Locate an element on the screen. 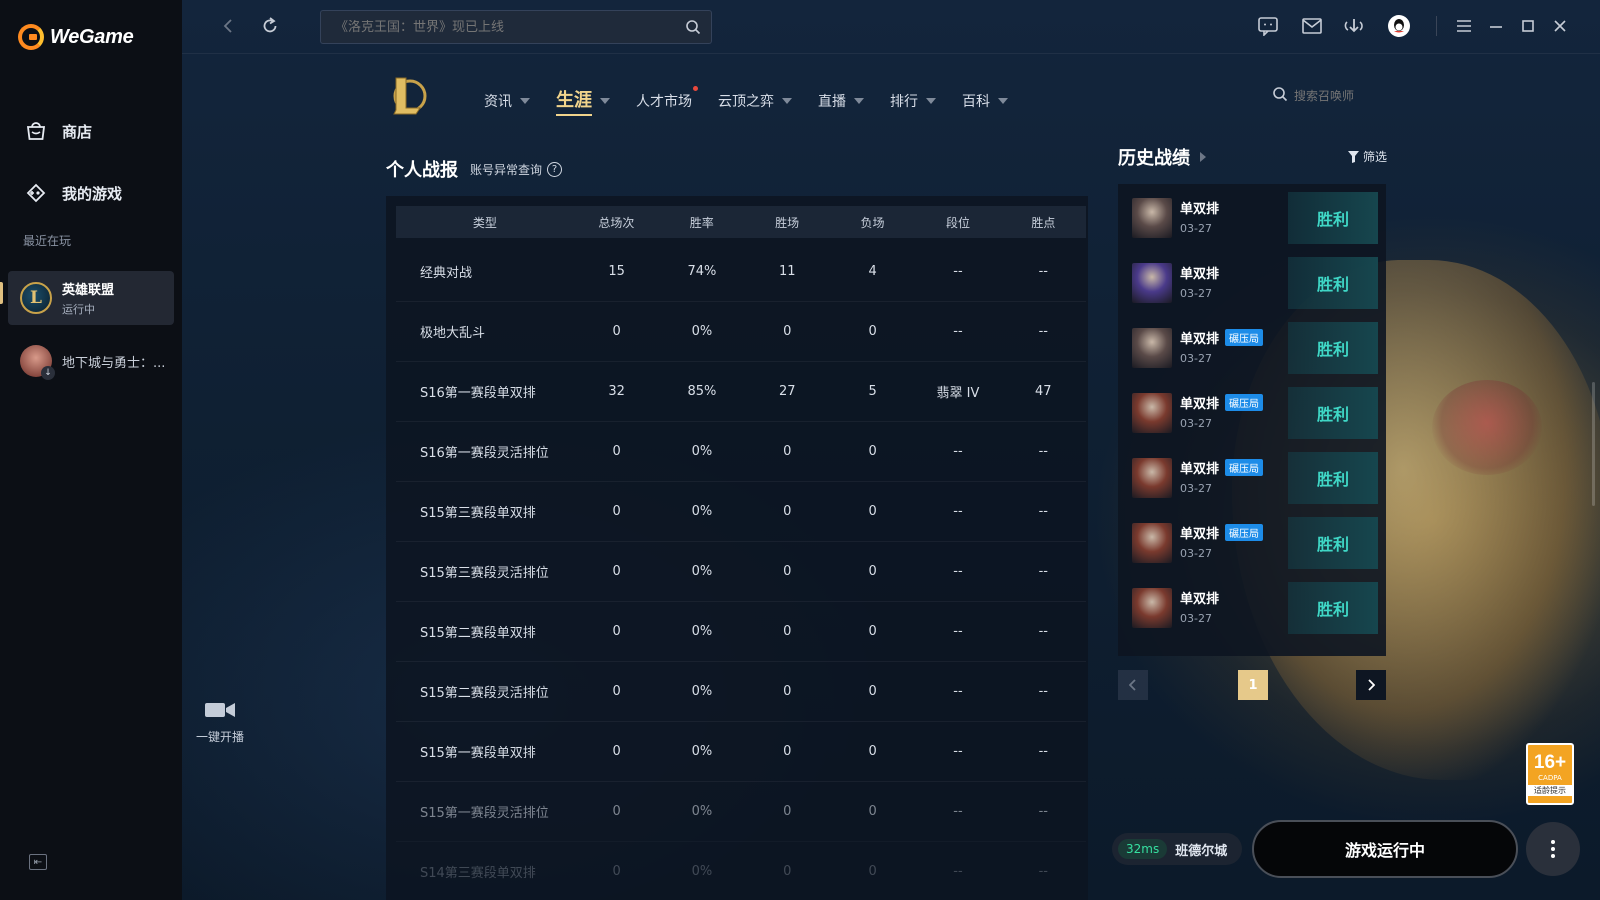 Image resolution: width=1600 pixels, height=900 pixels. server-status: 32ms 班德尔城 is located at coordinates (1177, 849).